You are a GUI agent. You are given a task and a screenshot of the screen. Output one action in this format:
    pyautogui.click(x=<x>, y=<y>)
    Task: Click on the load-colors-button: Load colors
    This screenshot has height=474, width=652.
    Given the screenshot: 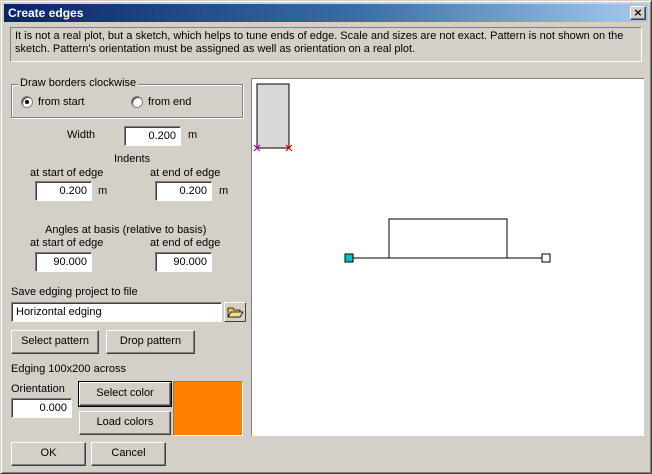 What is the action you would take?
    pyautogui.click(x=125, y=423)
    